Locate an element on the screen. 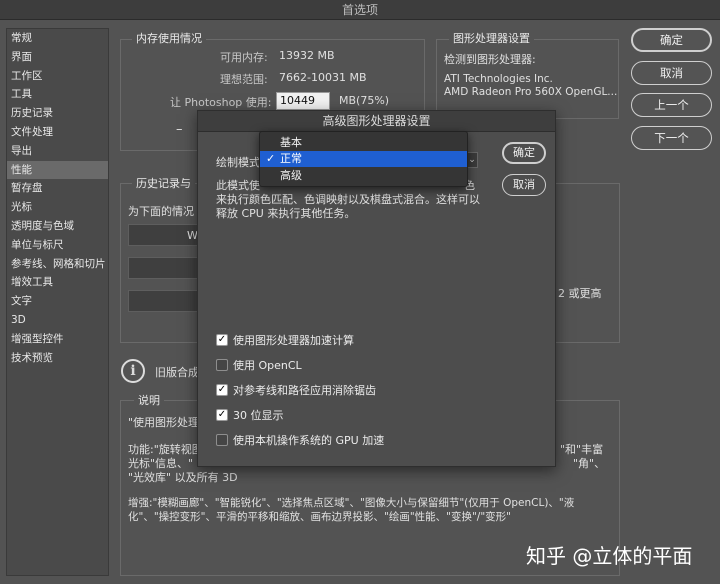  sidebar-item: 透明度与色域 is located at coordinates (57, 226).